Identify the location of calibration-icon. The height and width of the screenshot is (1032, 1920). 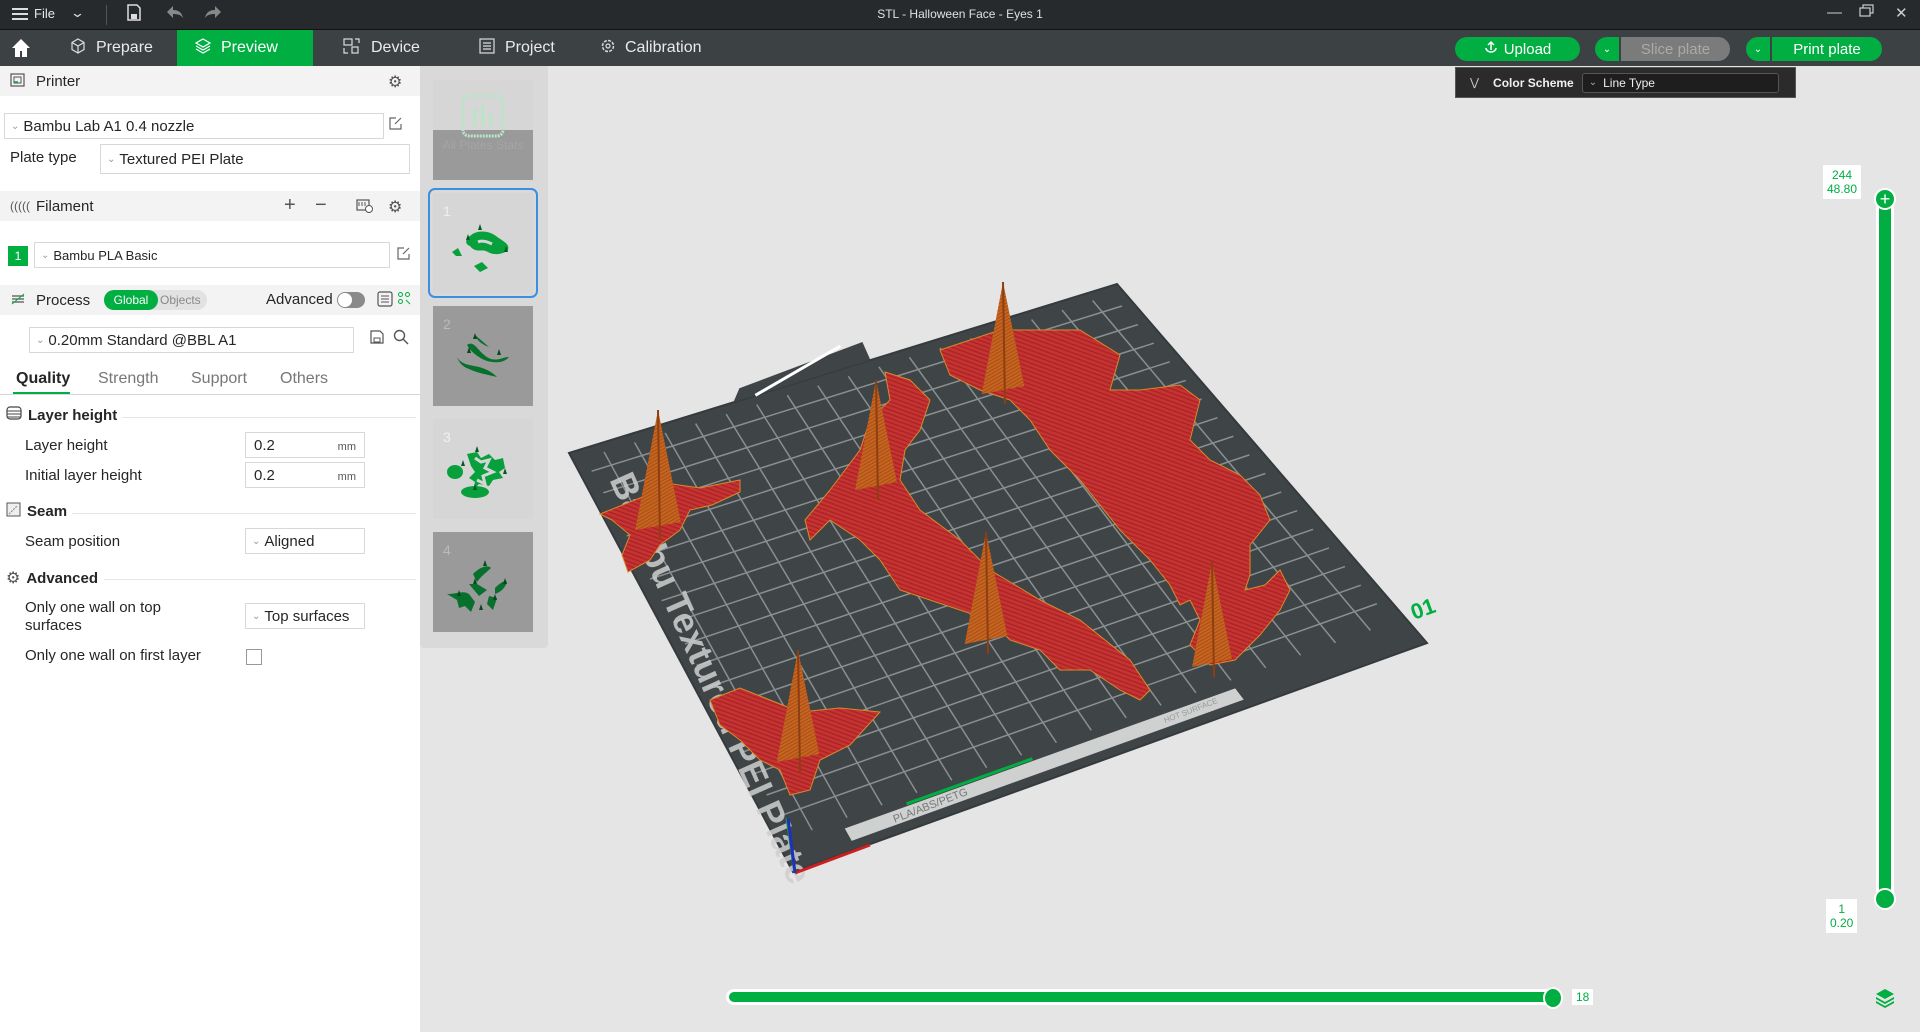
(608, 48).